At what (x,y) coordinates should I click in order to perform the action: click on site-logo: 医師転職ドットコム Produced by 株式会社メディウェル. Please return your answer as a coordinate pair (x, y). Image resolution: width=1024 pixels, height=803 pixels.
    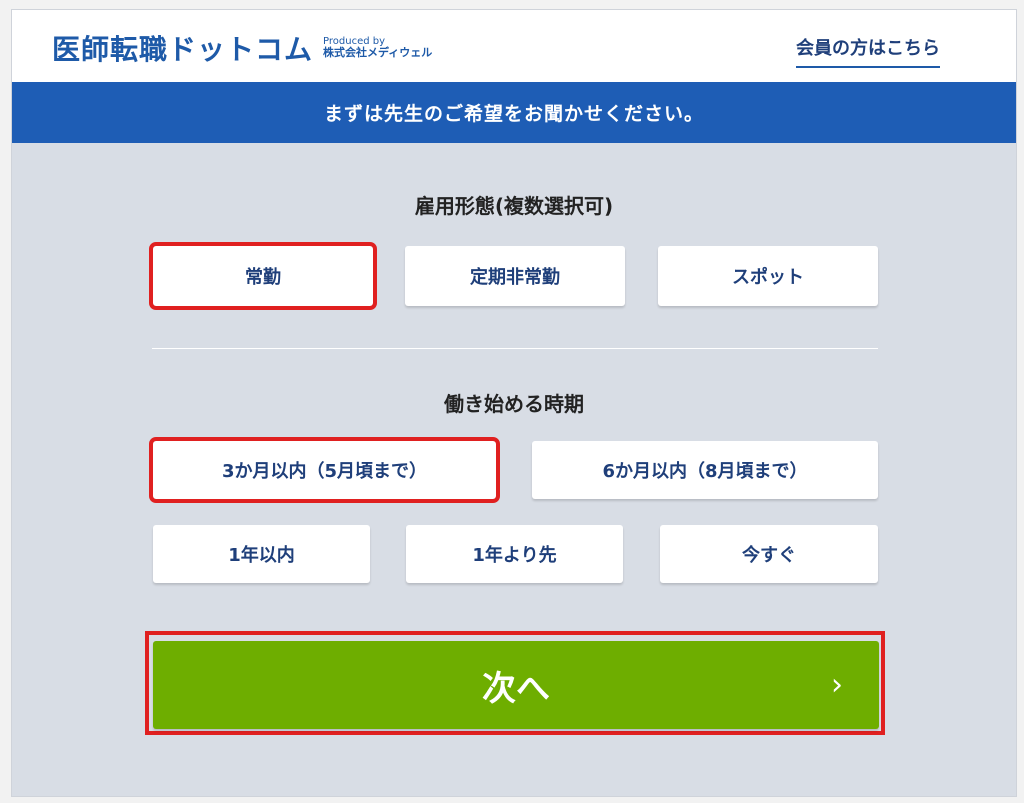
    Looking at the image, I should click on (242, 48).